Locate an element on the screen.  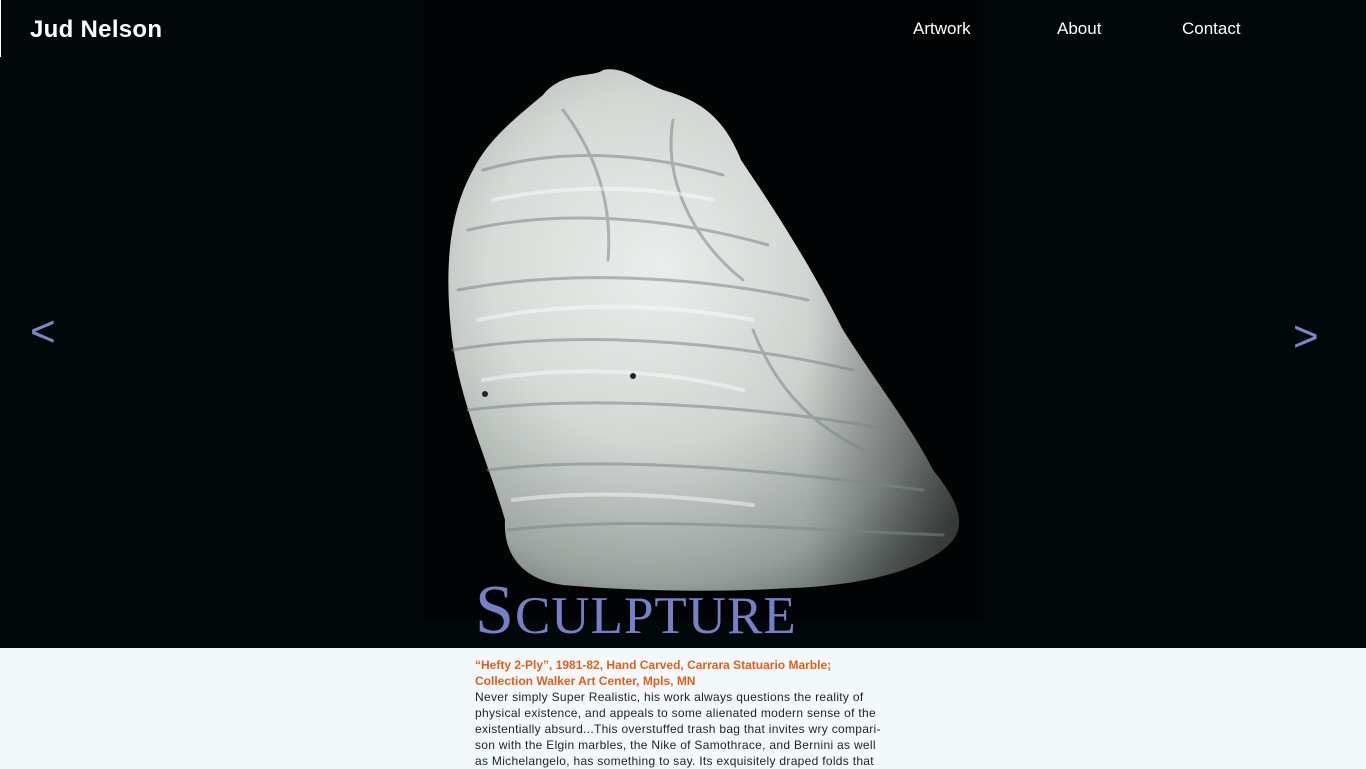
nav-link-about: About is located at coordinates (1079, 29).